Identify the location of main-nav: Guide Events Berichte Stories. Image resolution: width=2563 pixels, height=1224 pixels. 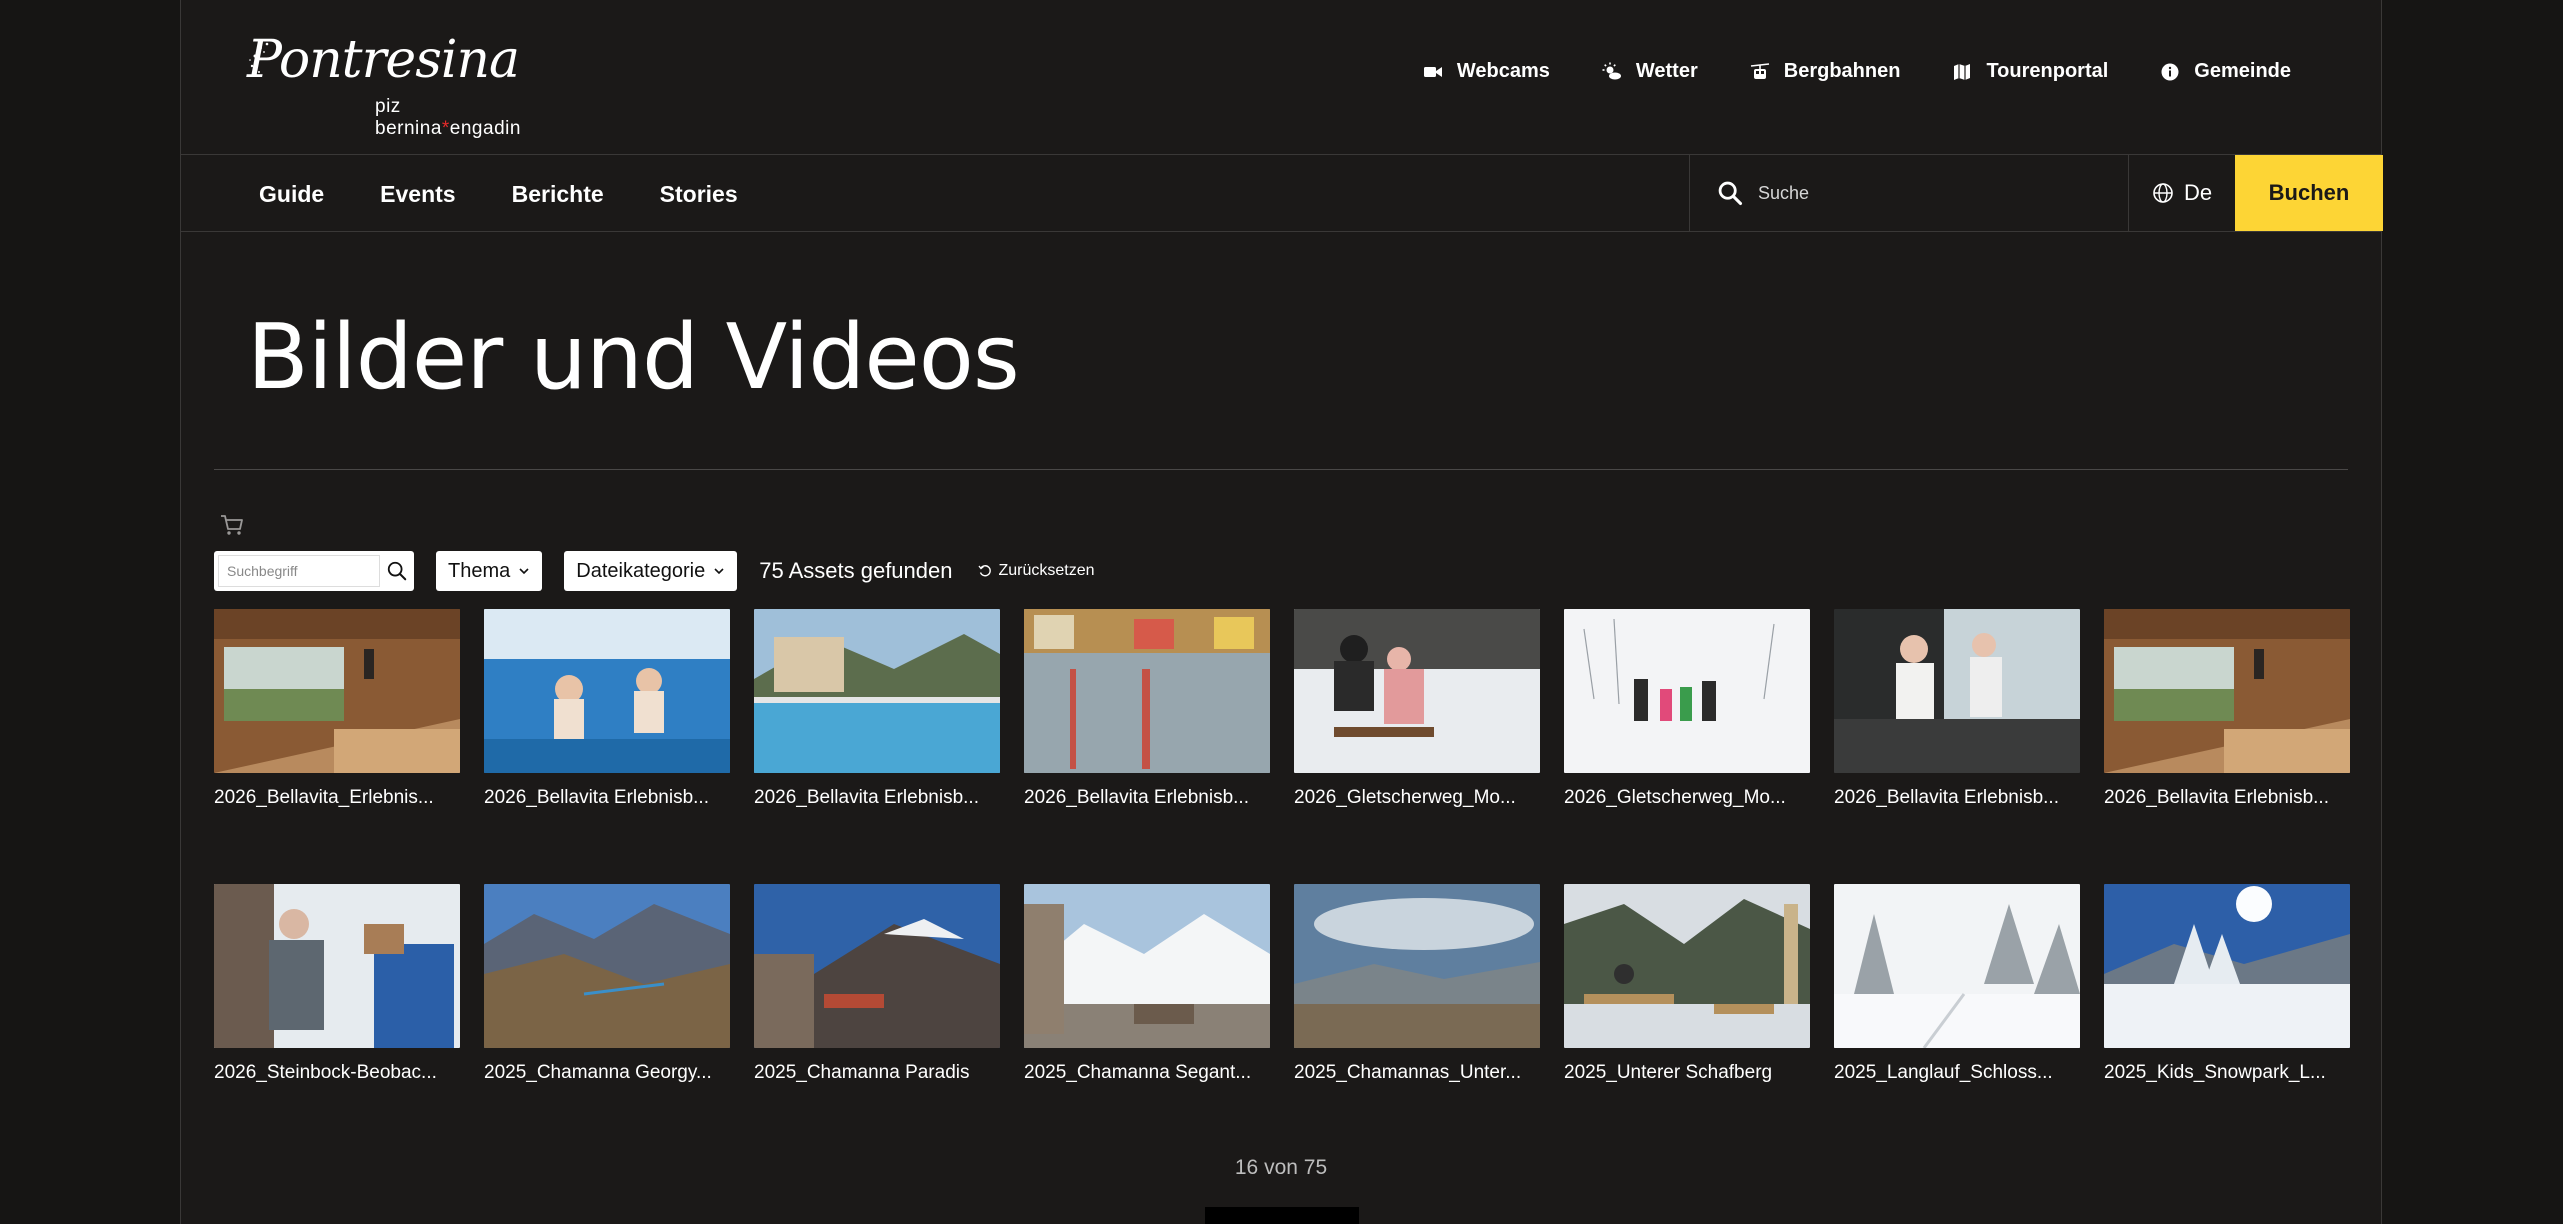
(498, 194).